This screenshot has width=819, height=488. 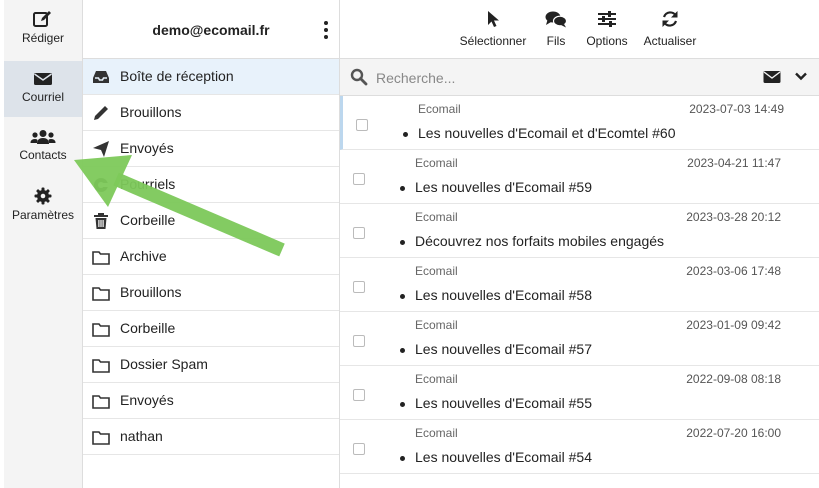 I want to click on annotation-arrow, so click(x=179, y=206).